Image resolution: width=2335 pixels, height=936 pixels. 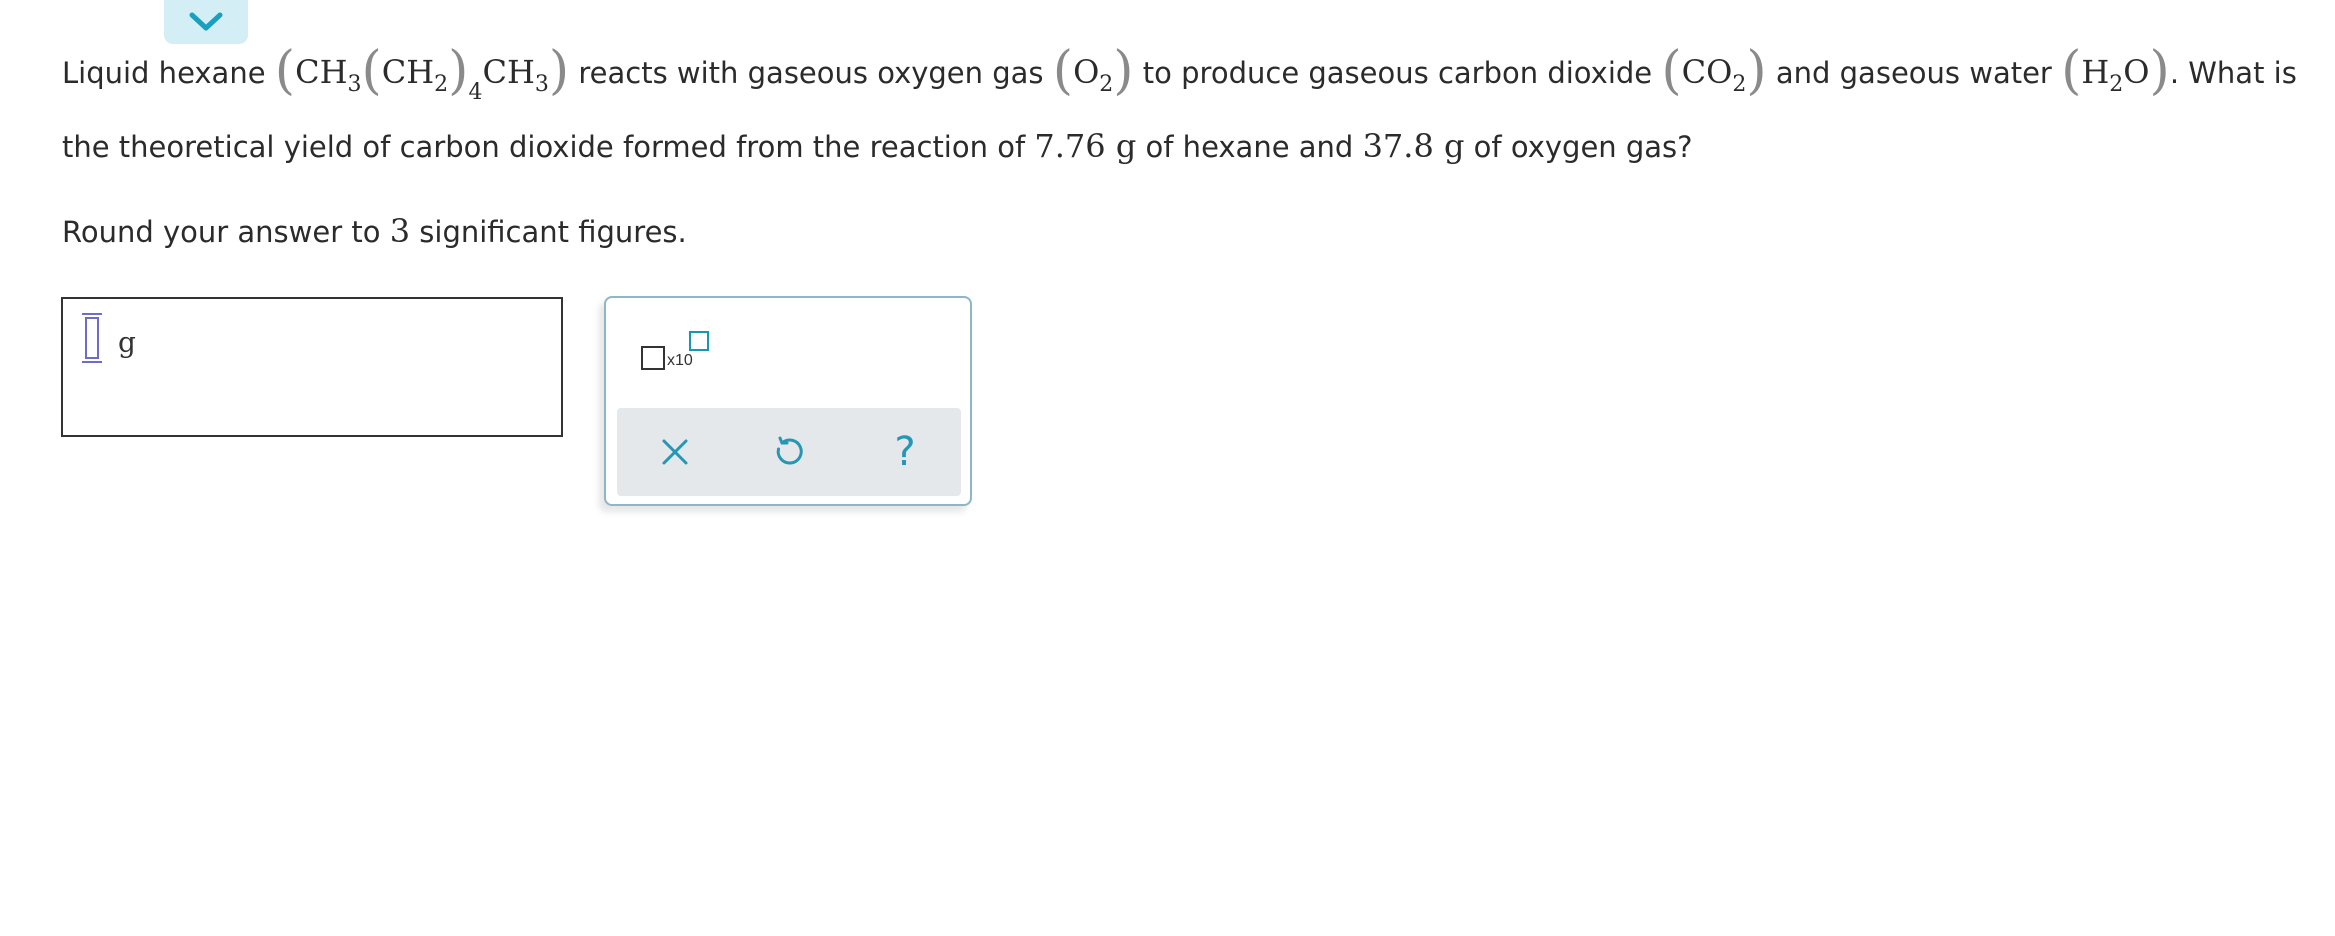 What do you see at coordinates (2115, 71) in the screenshot?
I see `water-formula: (H2O)` at bounding box center [2115, 71].